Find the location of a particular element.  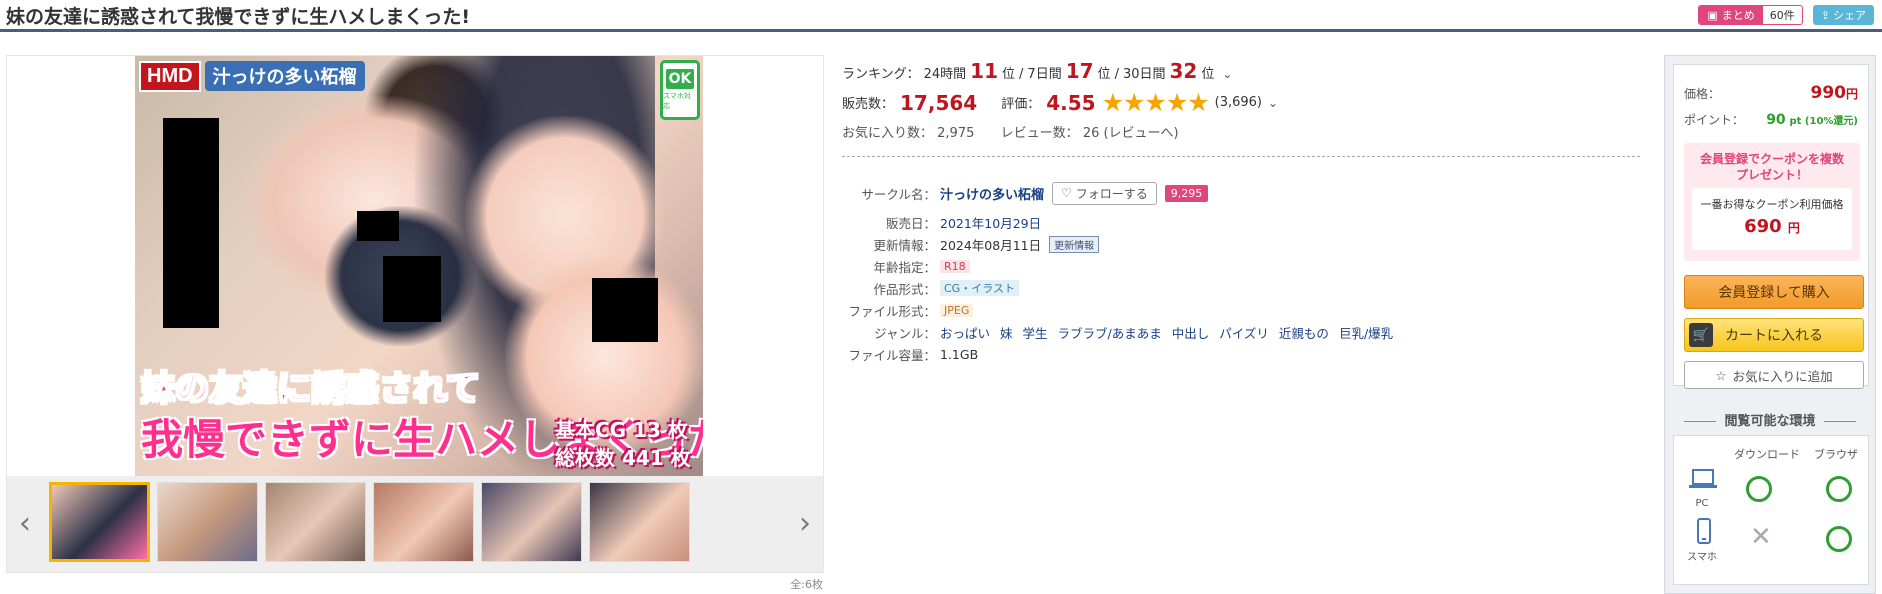

point-row: ポイント： 90 pt (10%還元) is located at coordinates (1771, 120).